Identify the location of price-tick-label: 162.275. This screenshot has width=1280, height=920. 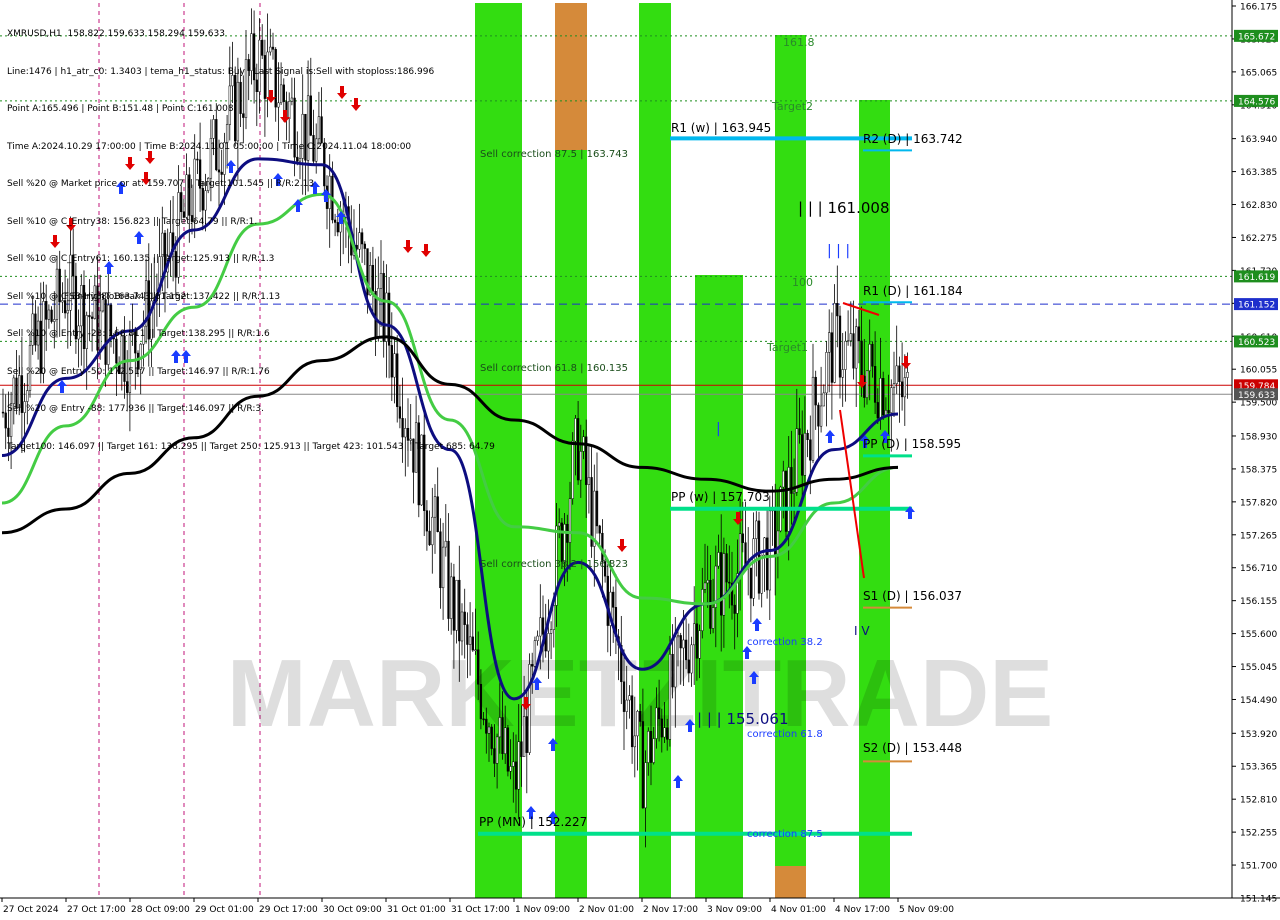
(1258, 239).